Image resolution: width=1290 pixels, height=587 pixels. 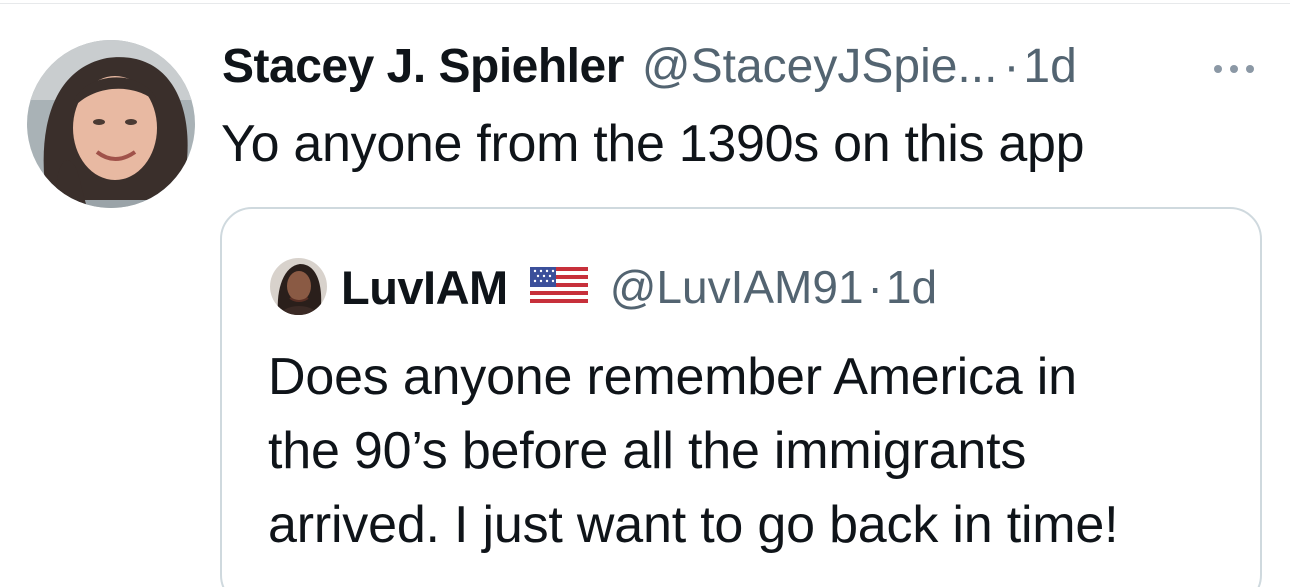 I want to click on tweet-header: Stacey J. Spiehler @StaceyJSpie... · 1d, so click(x=649, y=66).